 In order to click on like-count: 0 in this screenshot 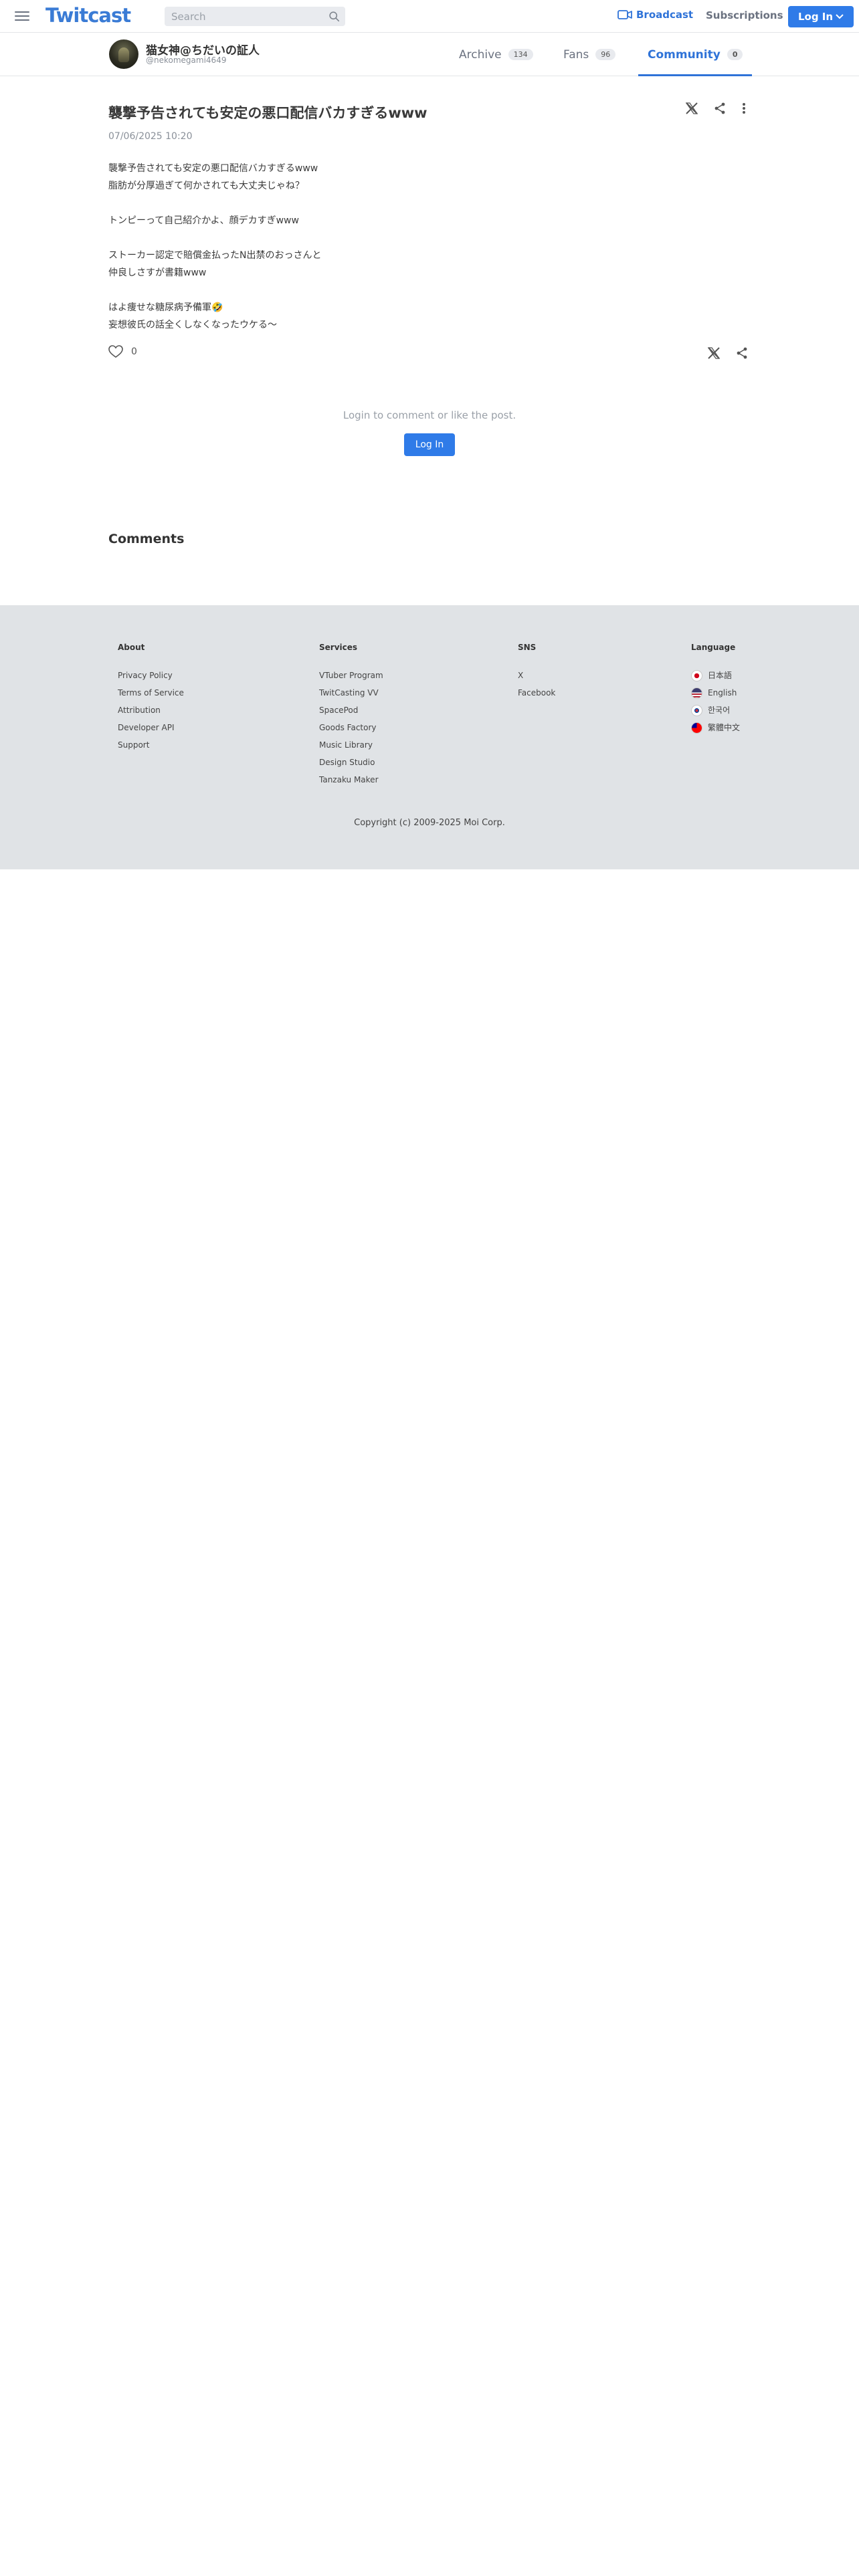, I will do `click(134, 352)`.